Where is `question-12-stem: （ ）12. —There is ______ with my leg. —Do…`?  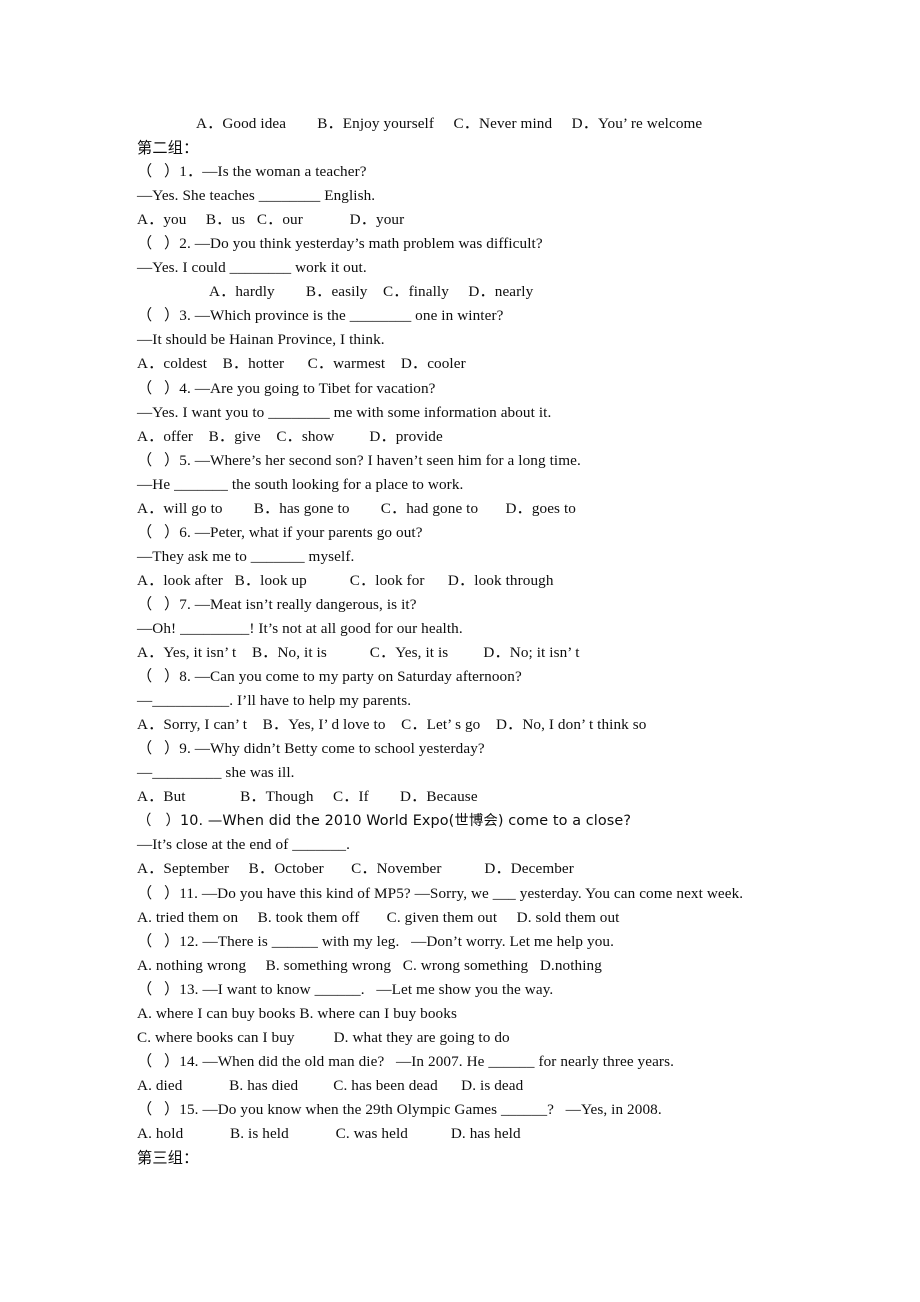
question-12-stem: （ ）12. —There is ______ with my leg. —Do… is located at coordinates (375, 941).